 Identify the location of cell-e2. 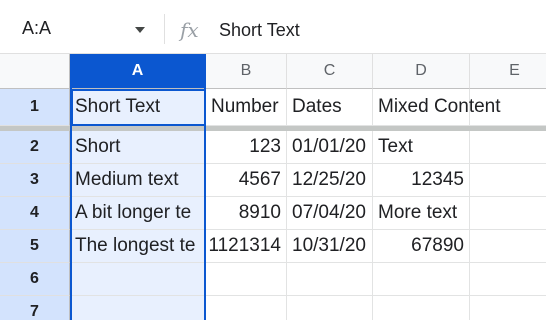
(508, 147).